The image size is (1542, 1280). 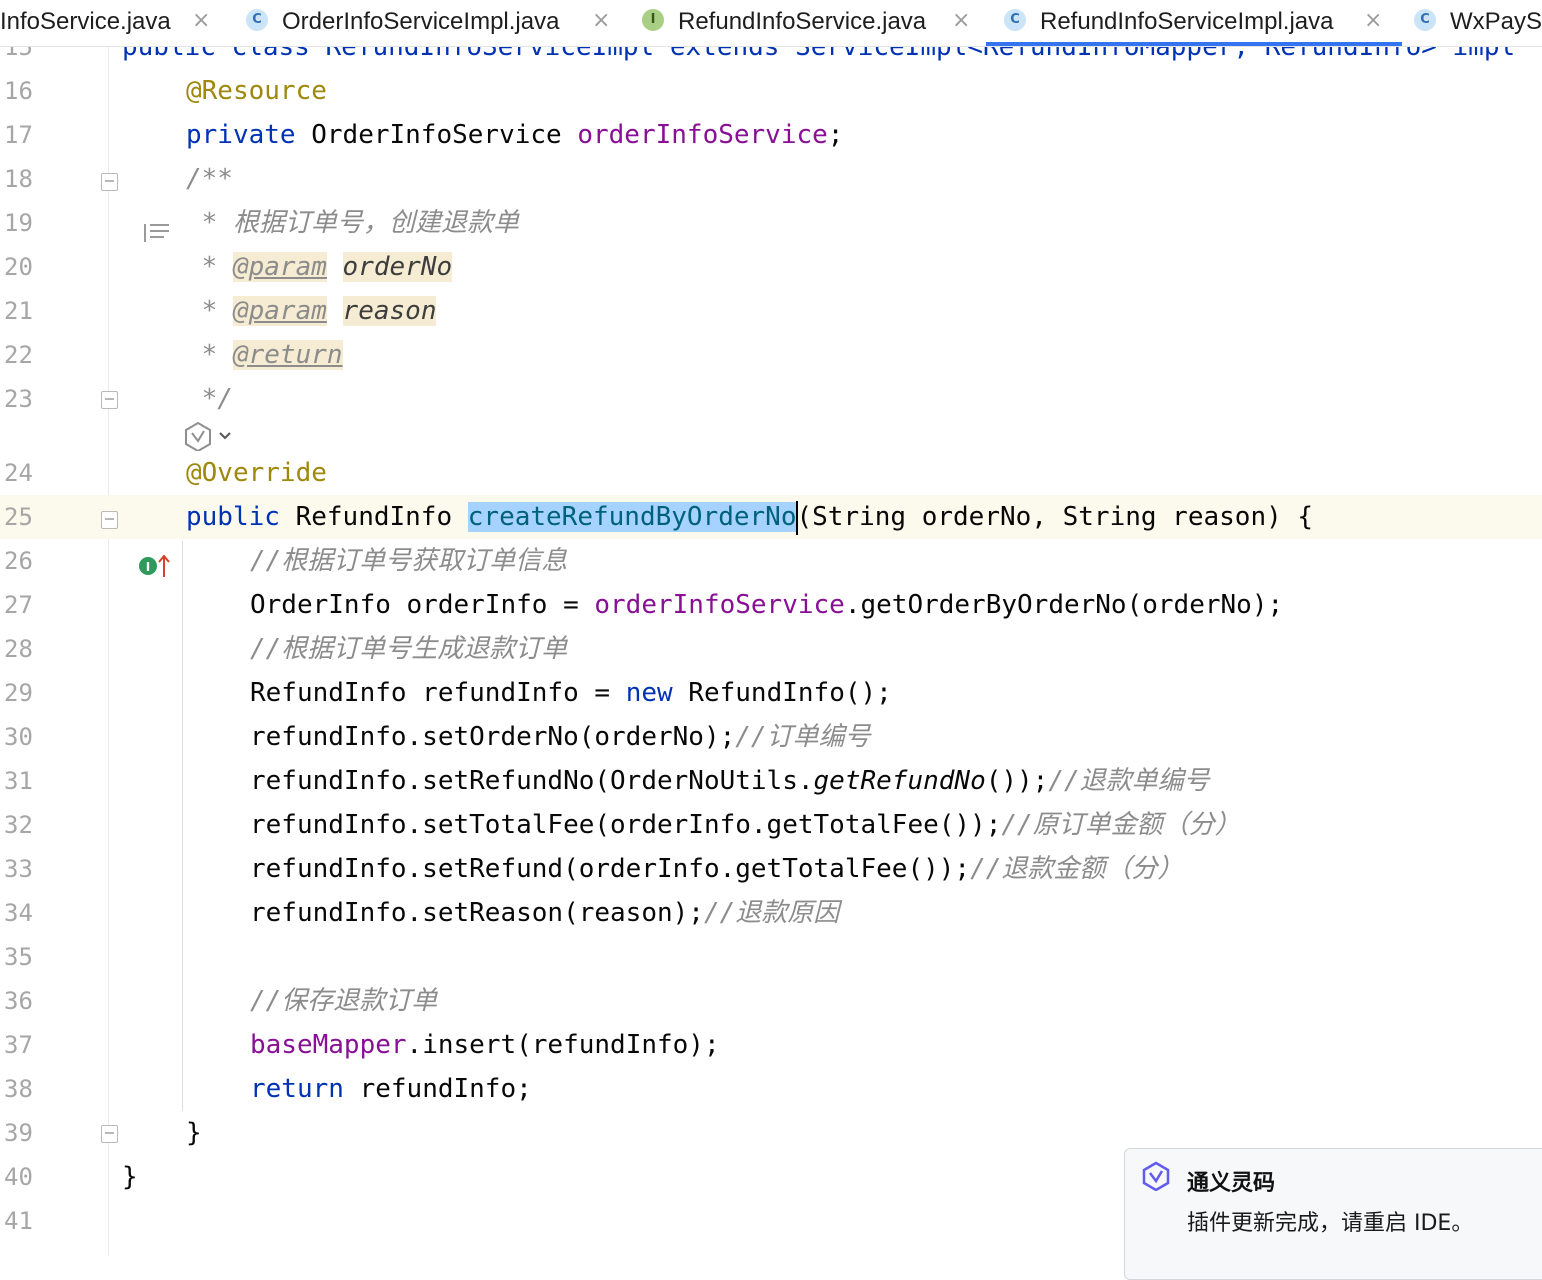 I want to click on line-number: 35, so click(x=18, y=957).